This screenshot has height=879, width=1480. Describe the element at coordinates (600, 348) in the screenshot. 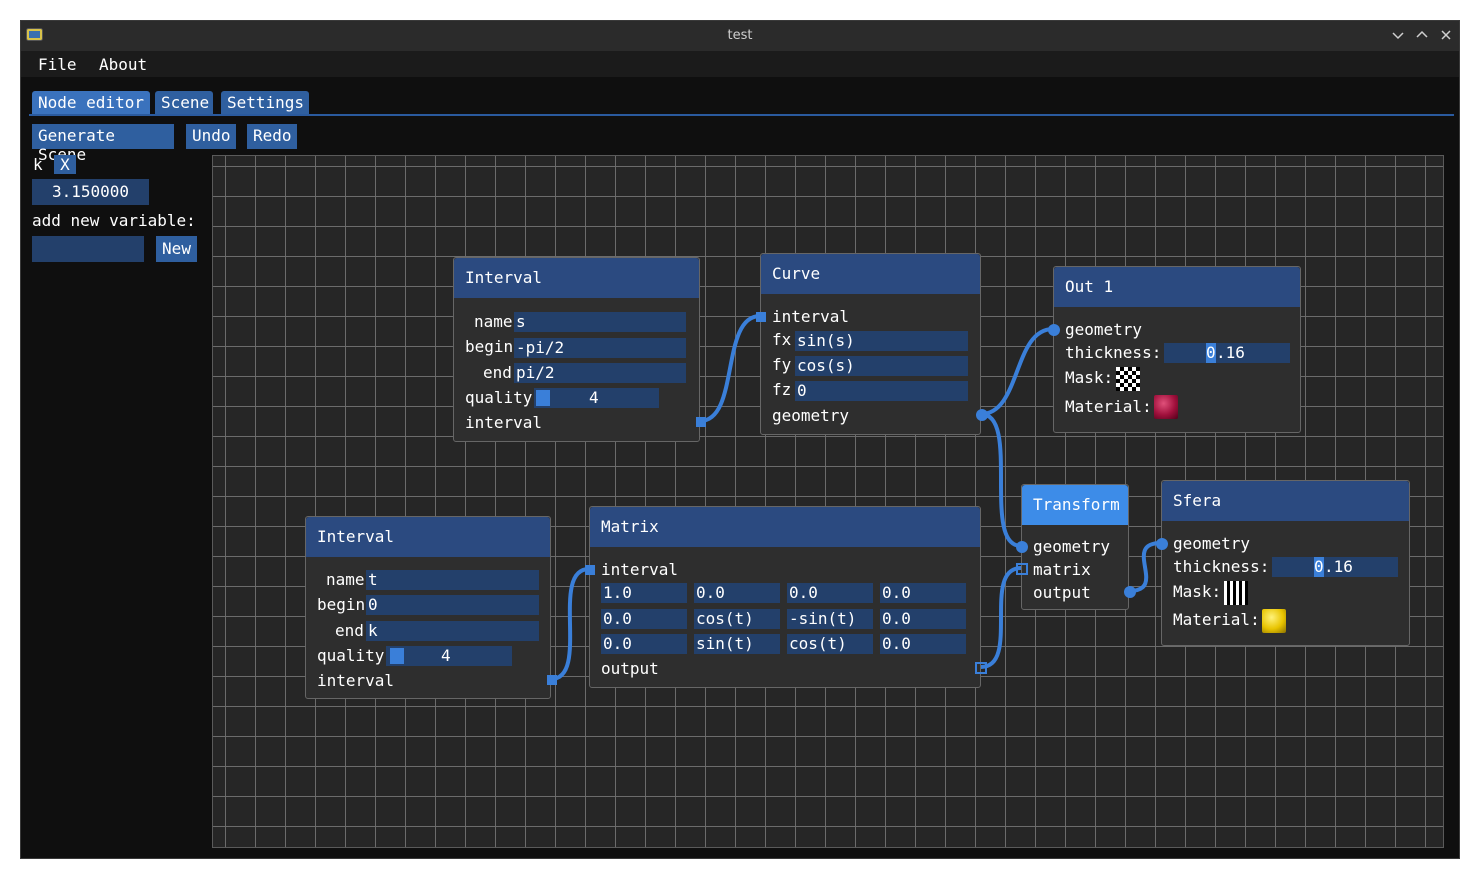

I see `begin-input: -pi/2` at that location.